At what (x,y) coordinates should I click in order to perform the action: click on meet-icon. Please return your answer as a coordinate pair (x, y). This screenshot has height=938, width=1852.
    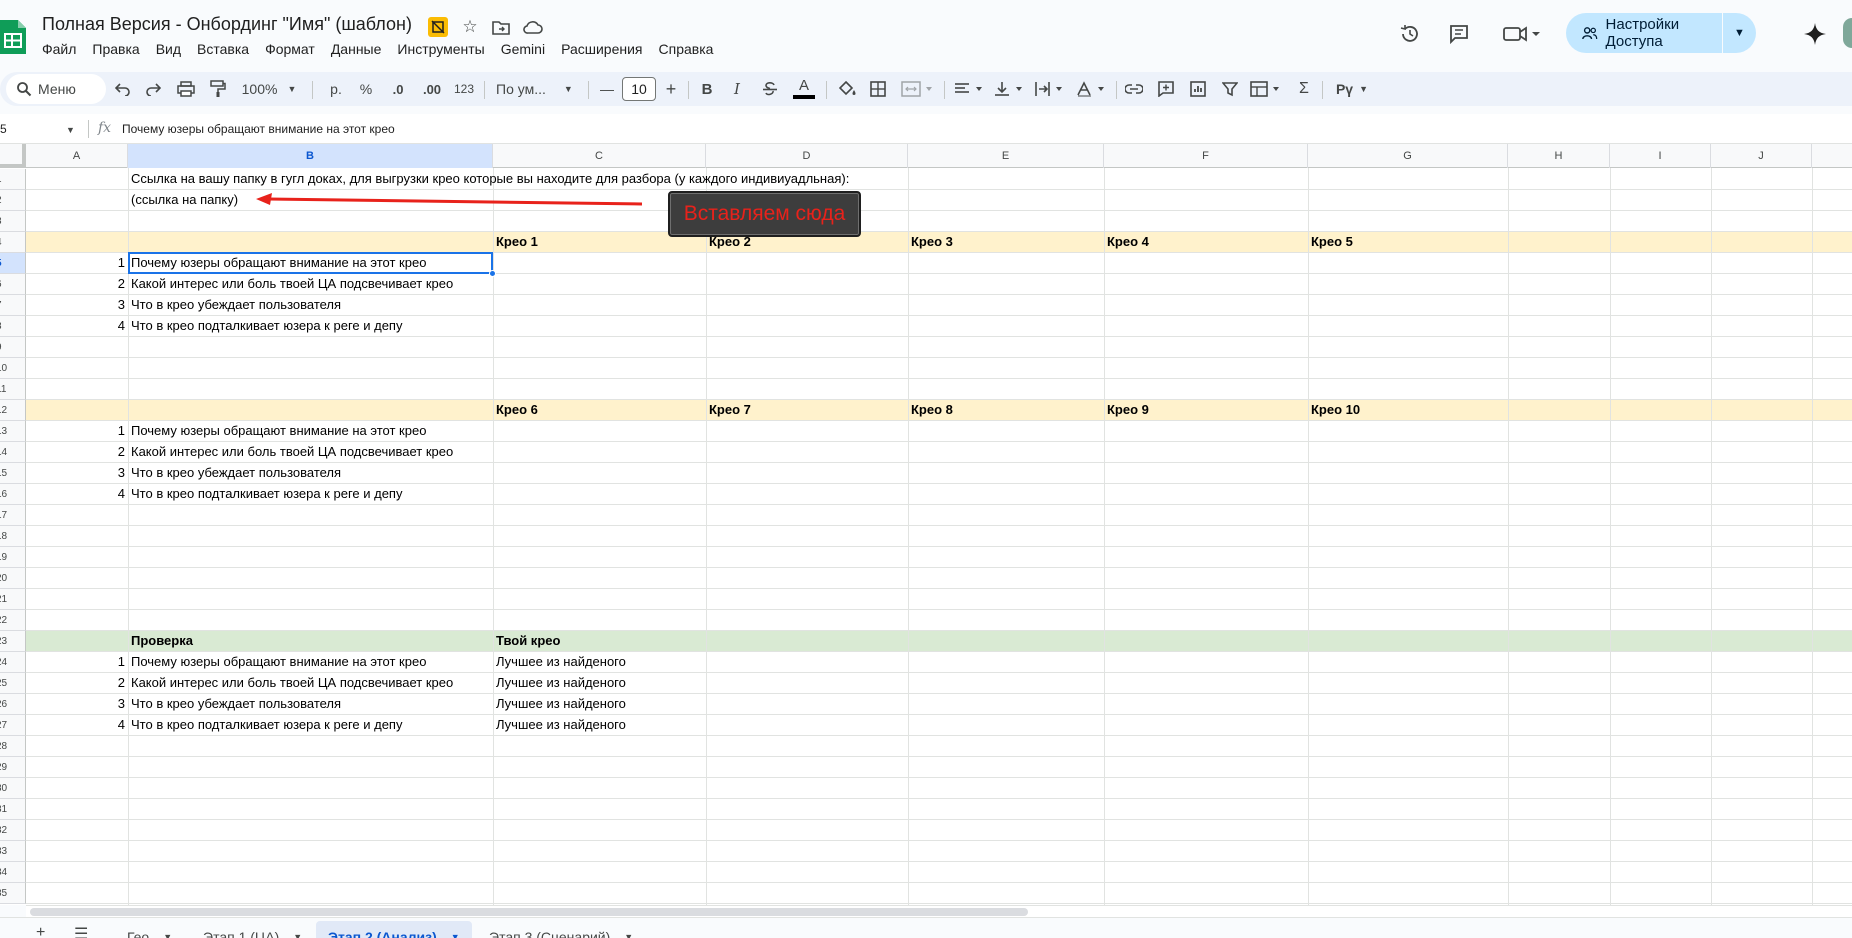
    Looking at the image, I should click on (1522, 34).